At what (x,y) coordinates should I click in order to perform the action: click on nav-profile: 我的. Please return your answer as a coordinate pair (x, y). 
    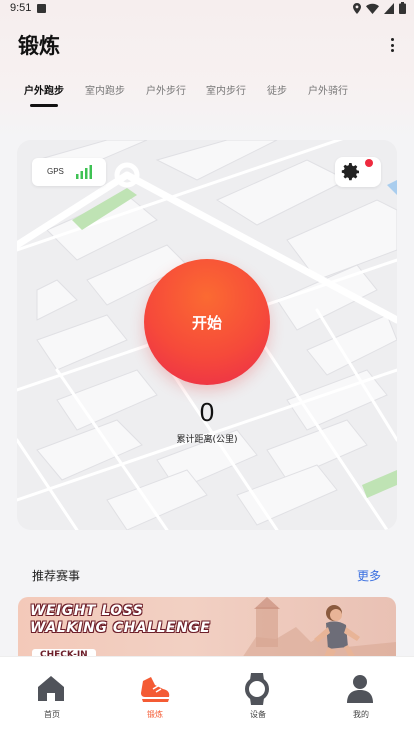
    Looking at the image, I should click on (361, 696).